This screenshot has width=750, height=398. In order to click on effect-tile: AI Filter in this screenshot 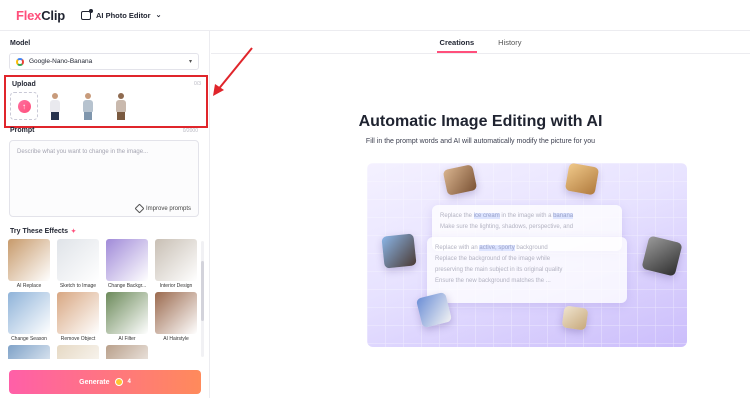, I will do `click(127, 317)`.